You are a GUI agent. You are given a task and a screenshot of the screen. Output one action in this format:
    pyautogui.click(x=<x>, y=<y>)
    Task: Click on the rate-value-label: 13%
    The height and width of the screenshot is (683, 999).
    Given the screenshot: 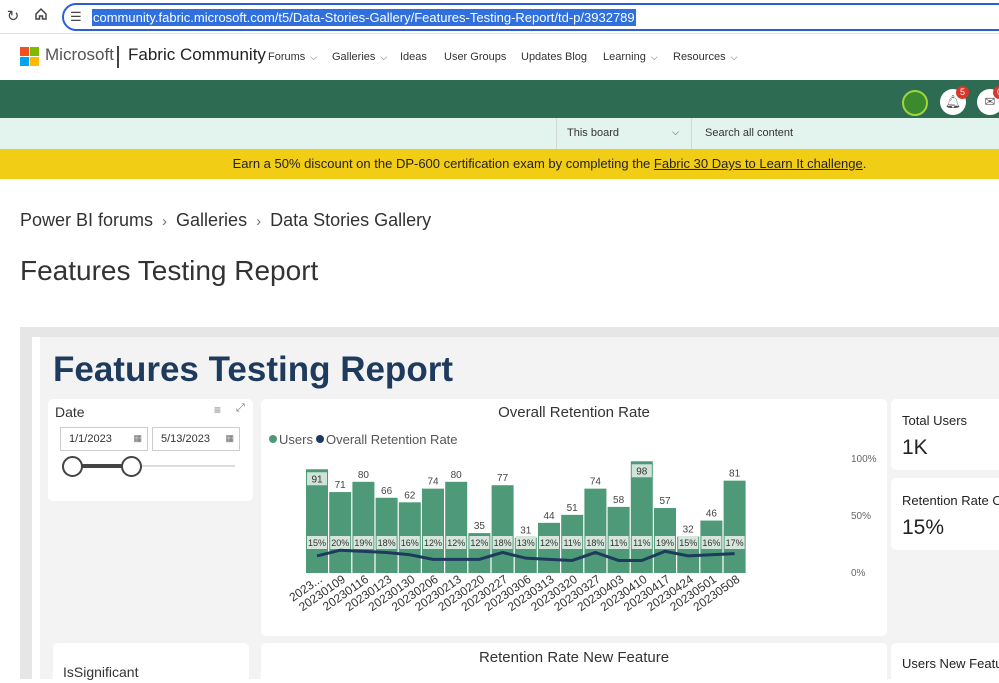 What is the action you would take?
    pyautogui.click(x=526, y=543)
    